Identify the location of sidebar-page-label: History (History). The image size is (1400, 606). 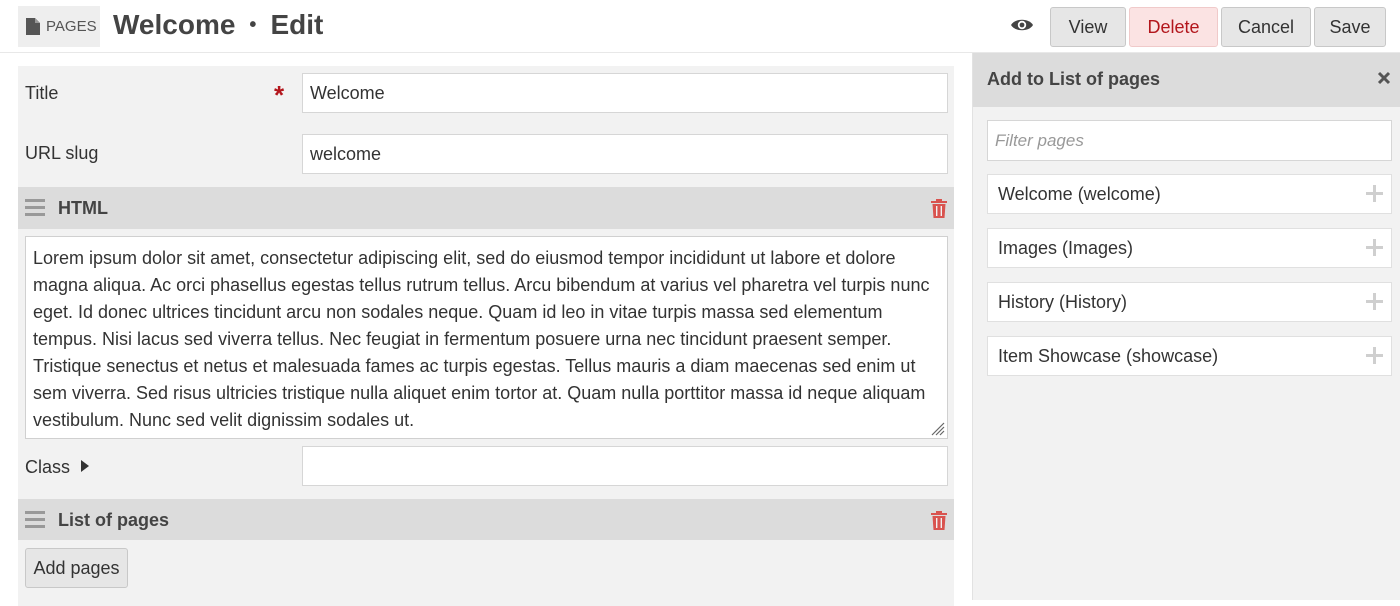
(1062, 302).